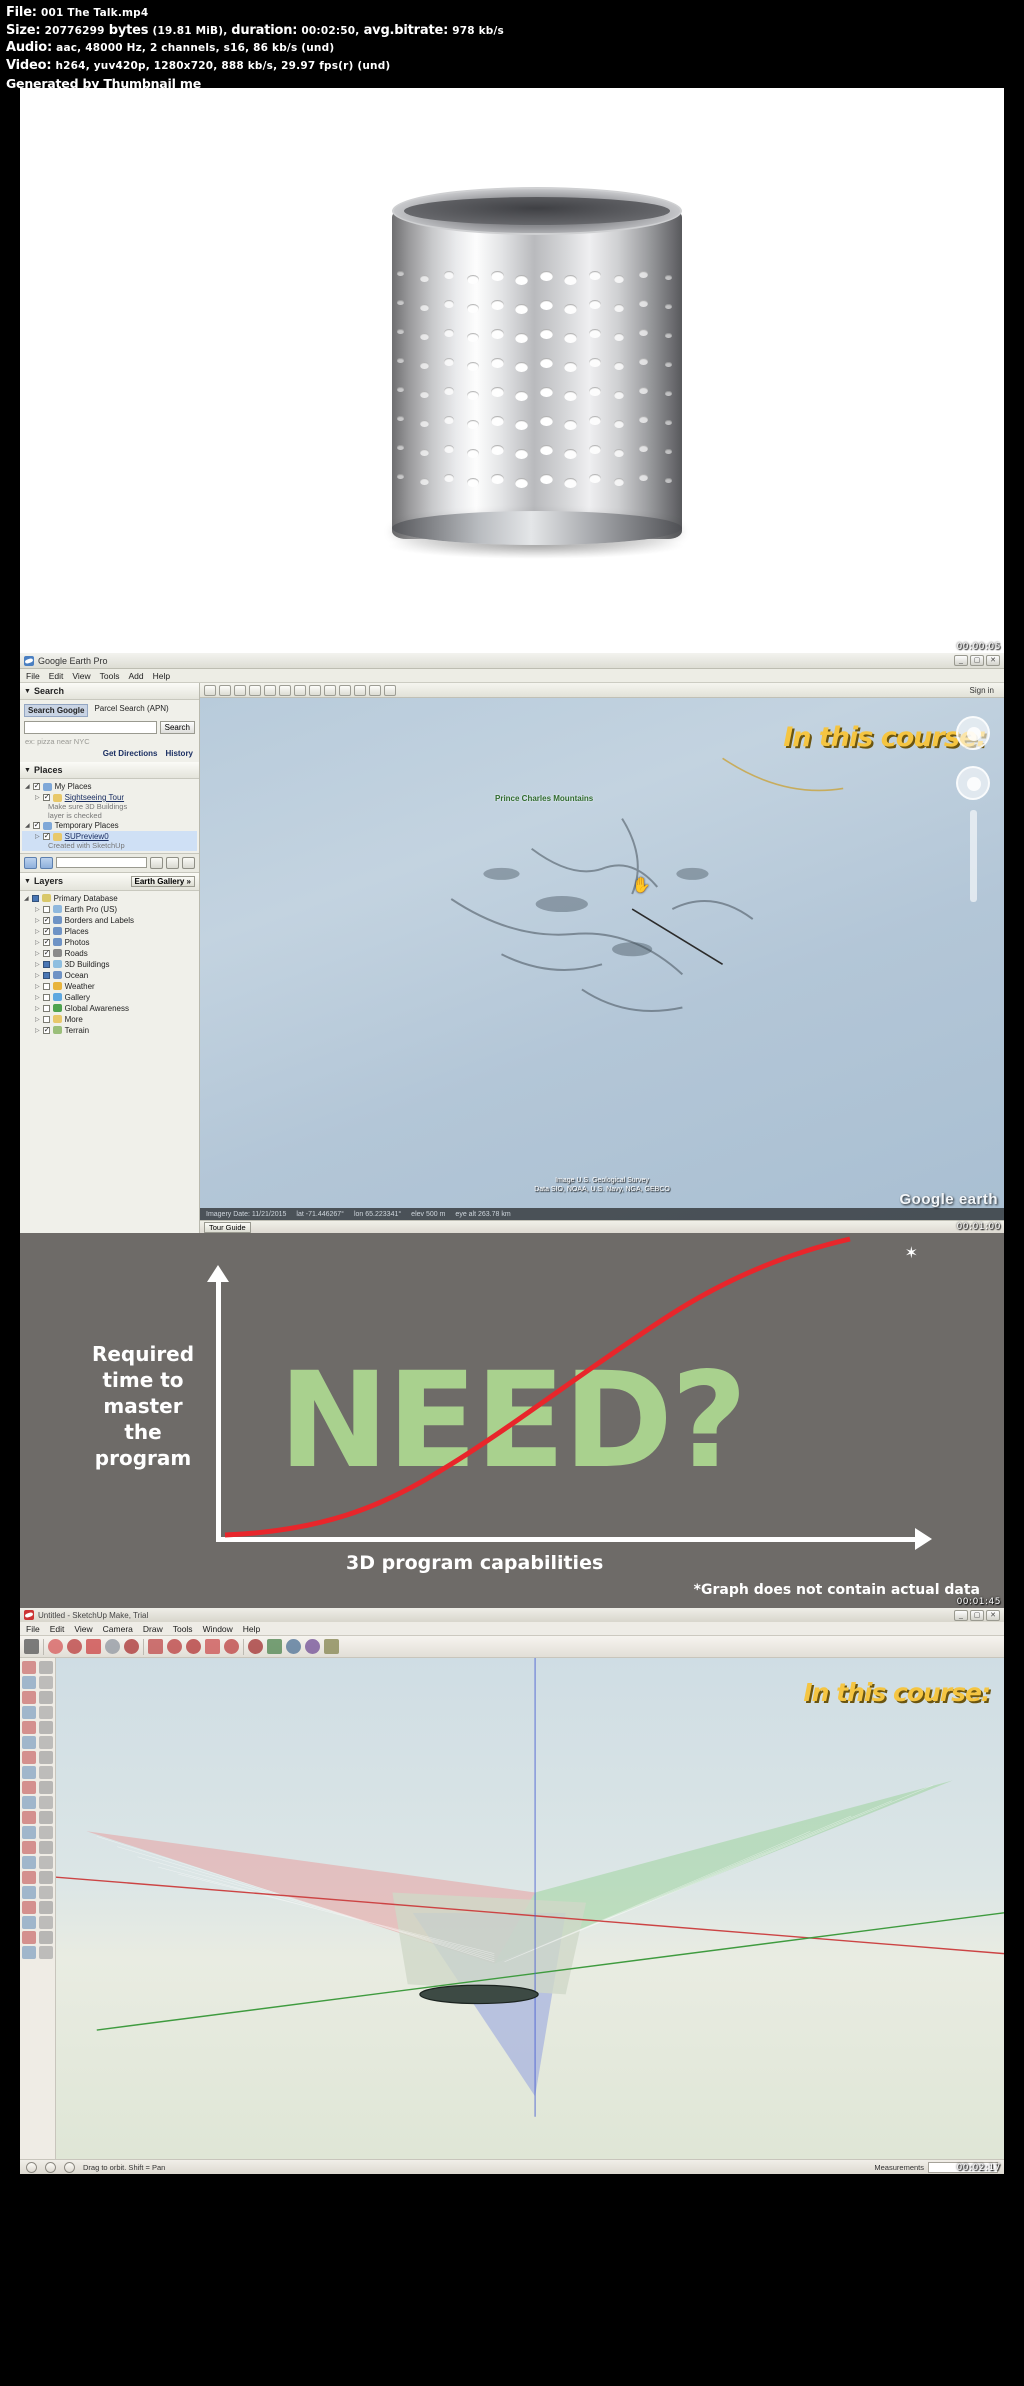  Describe the element at coordinates (29, 1892) in the screenshot. I see `section-plane-icon` at that location.